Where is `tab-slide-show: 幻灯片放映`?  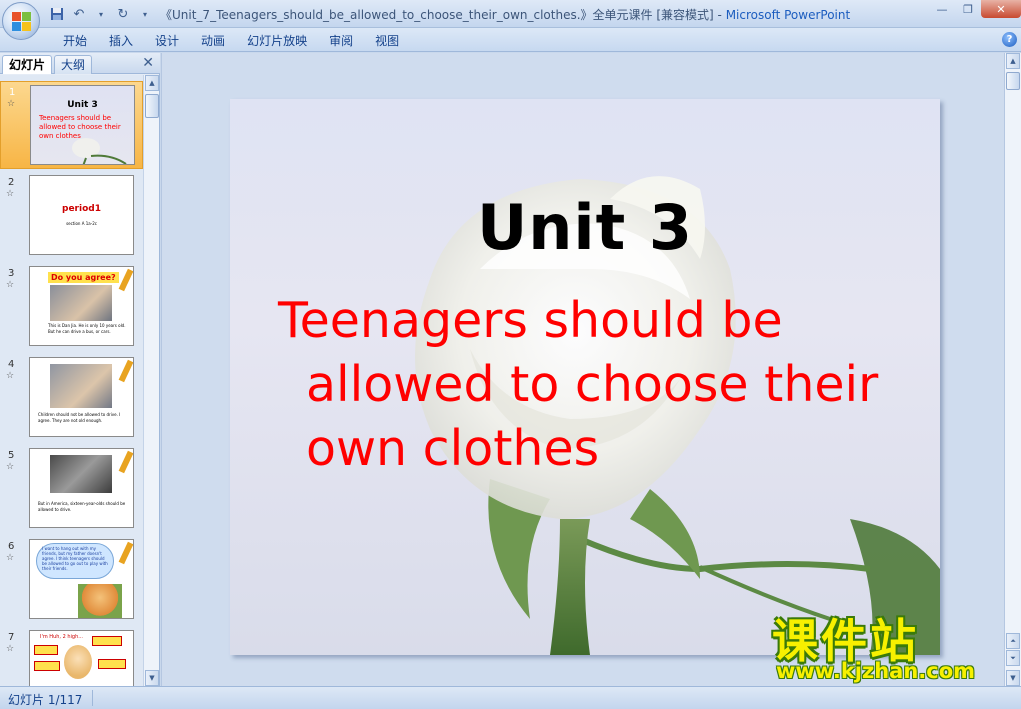
tab-slide-show: 幻灯片放映 is located at coordinates (277, 41).